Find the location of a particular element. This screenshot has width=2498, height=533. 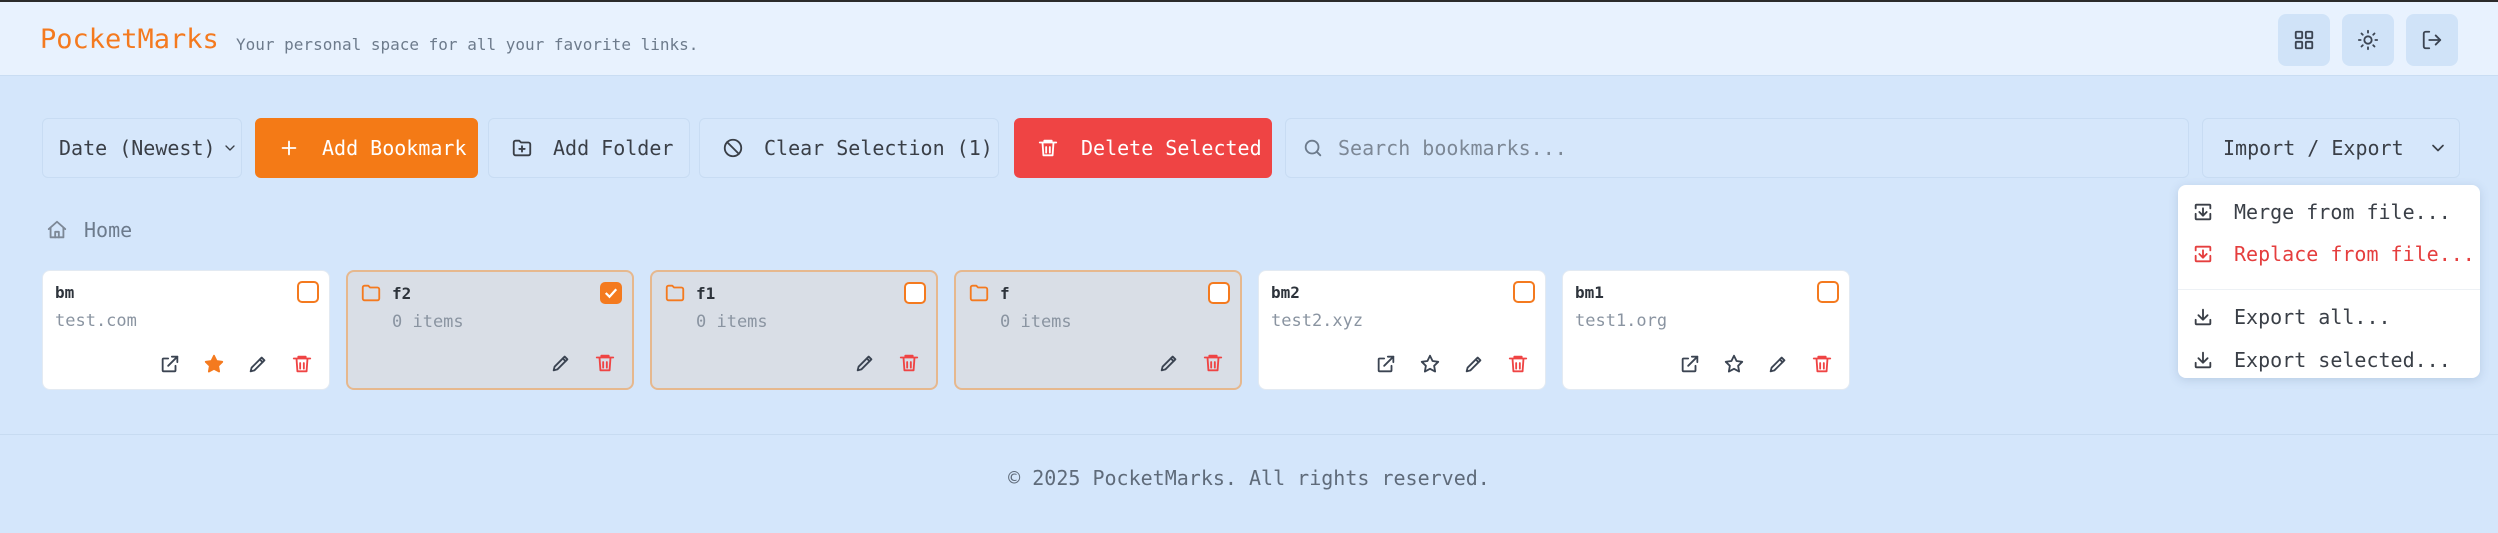

check-icon is located at coordinates (611, 293).